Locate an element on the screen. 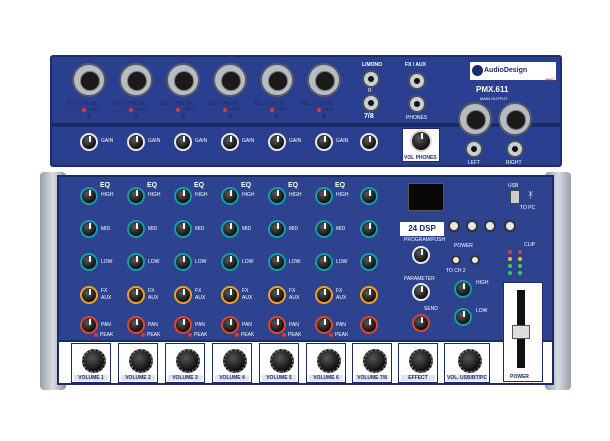  main-output-left-xlr is located at coordinates (475, 119).